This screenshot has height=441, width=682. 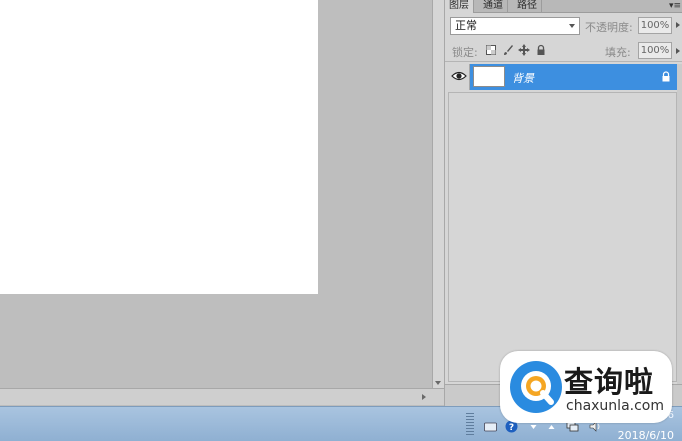 I want to click on eye-icon, so click(x=459, y=76).